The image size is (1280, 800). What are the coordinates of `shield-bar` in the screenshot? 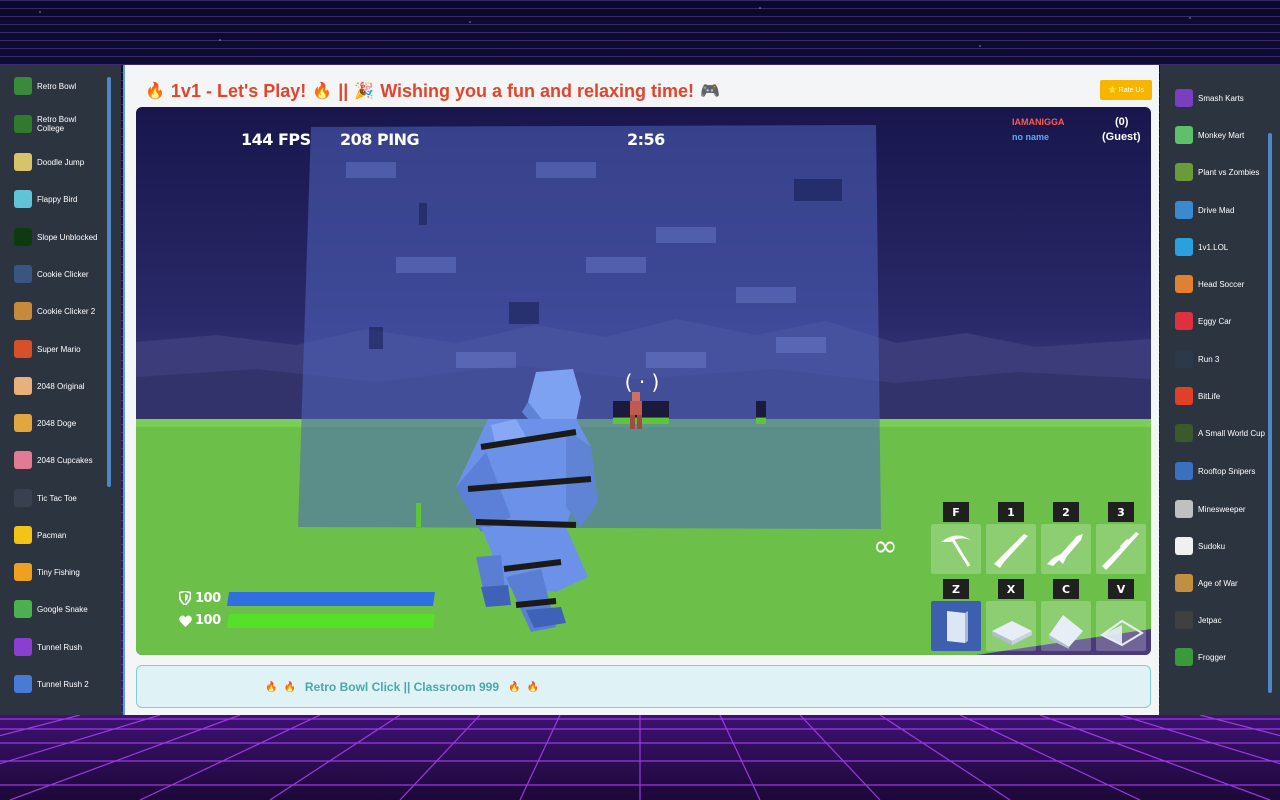 It's located at (331, 599).